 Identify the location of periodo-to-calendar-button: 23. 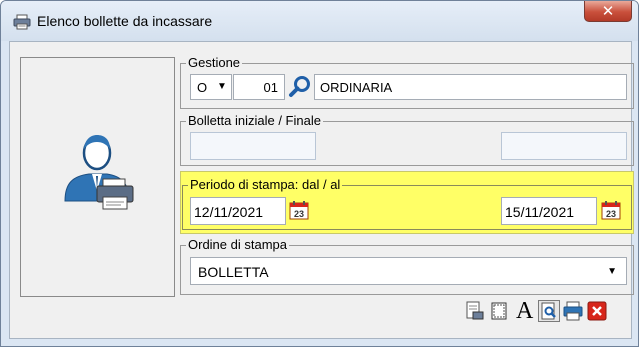
(611, 210).